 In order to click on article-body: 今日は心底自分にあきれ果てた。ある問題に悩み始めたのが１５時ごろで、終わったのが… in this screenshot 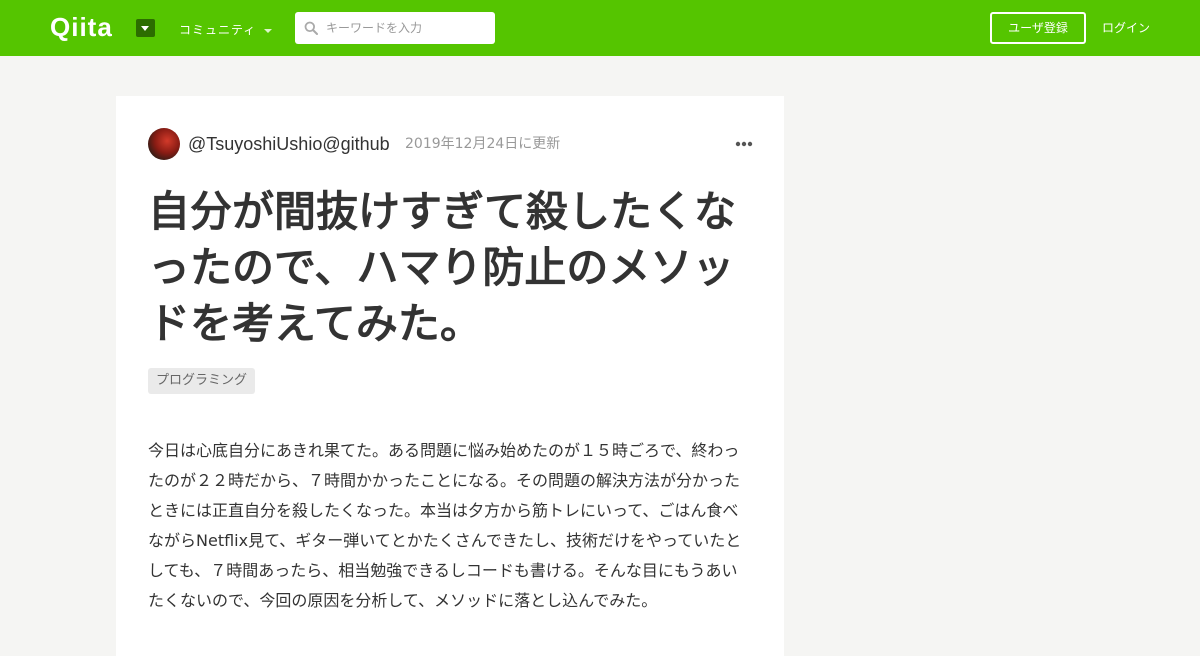, I will do `click(445, 525)`.